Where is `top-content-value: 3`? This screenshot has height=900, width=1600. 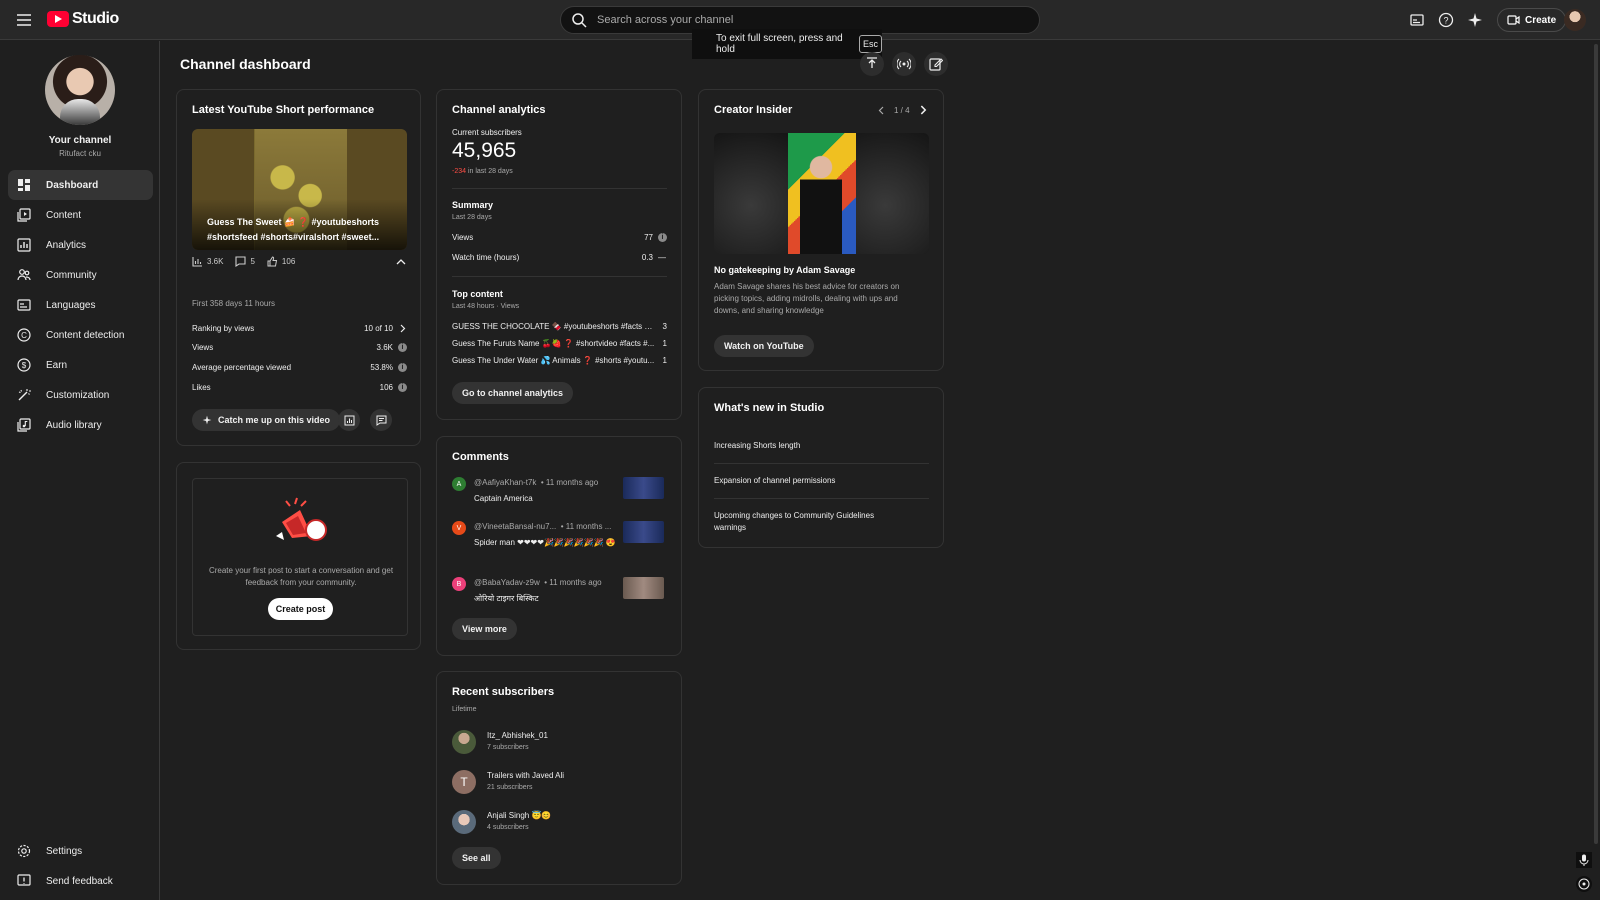
top-content-value: 3 is located at coordinates (664, 326).